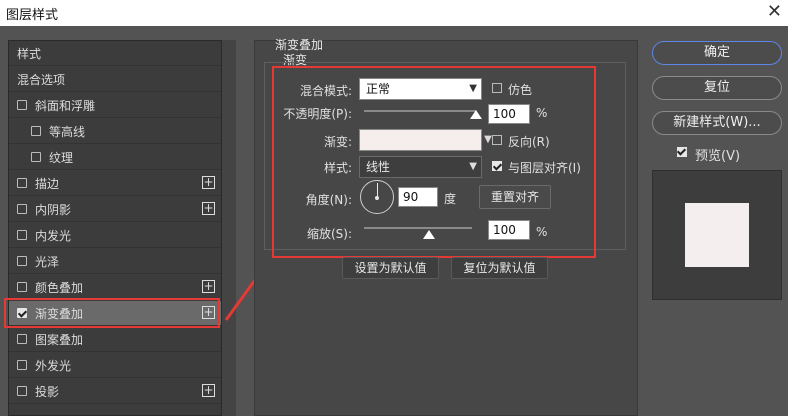 This screenshot has height=416, width=788. Describe the element at coordinates (229, 228) in the screenshot. I see `styles-list-scrollbar` at that location.